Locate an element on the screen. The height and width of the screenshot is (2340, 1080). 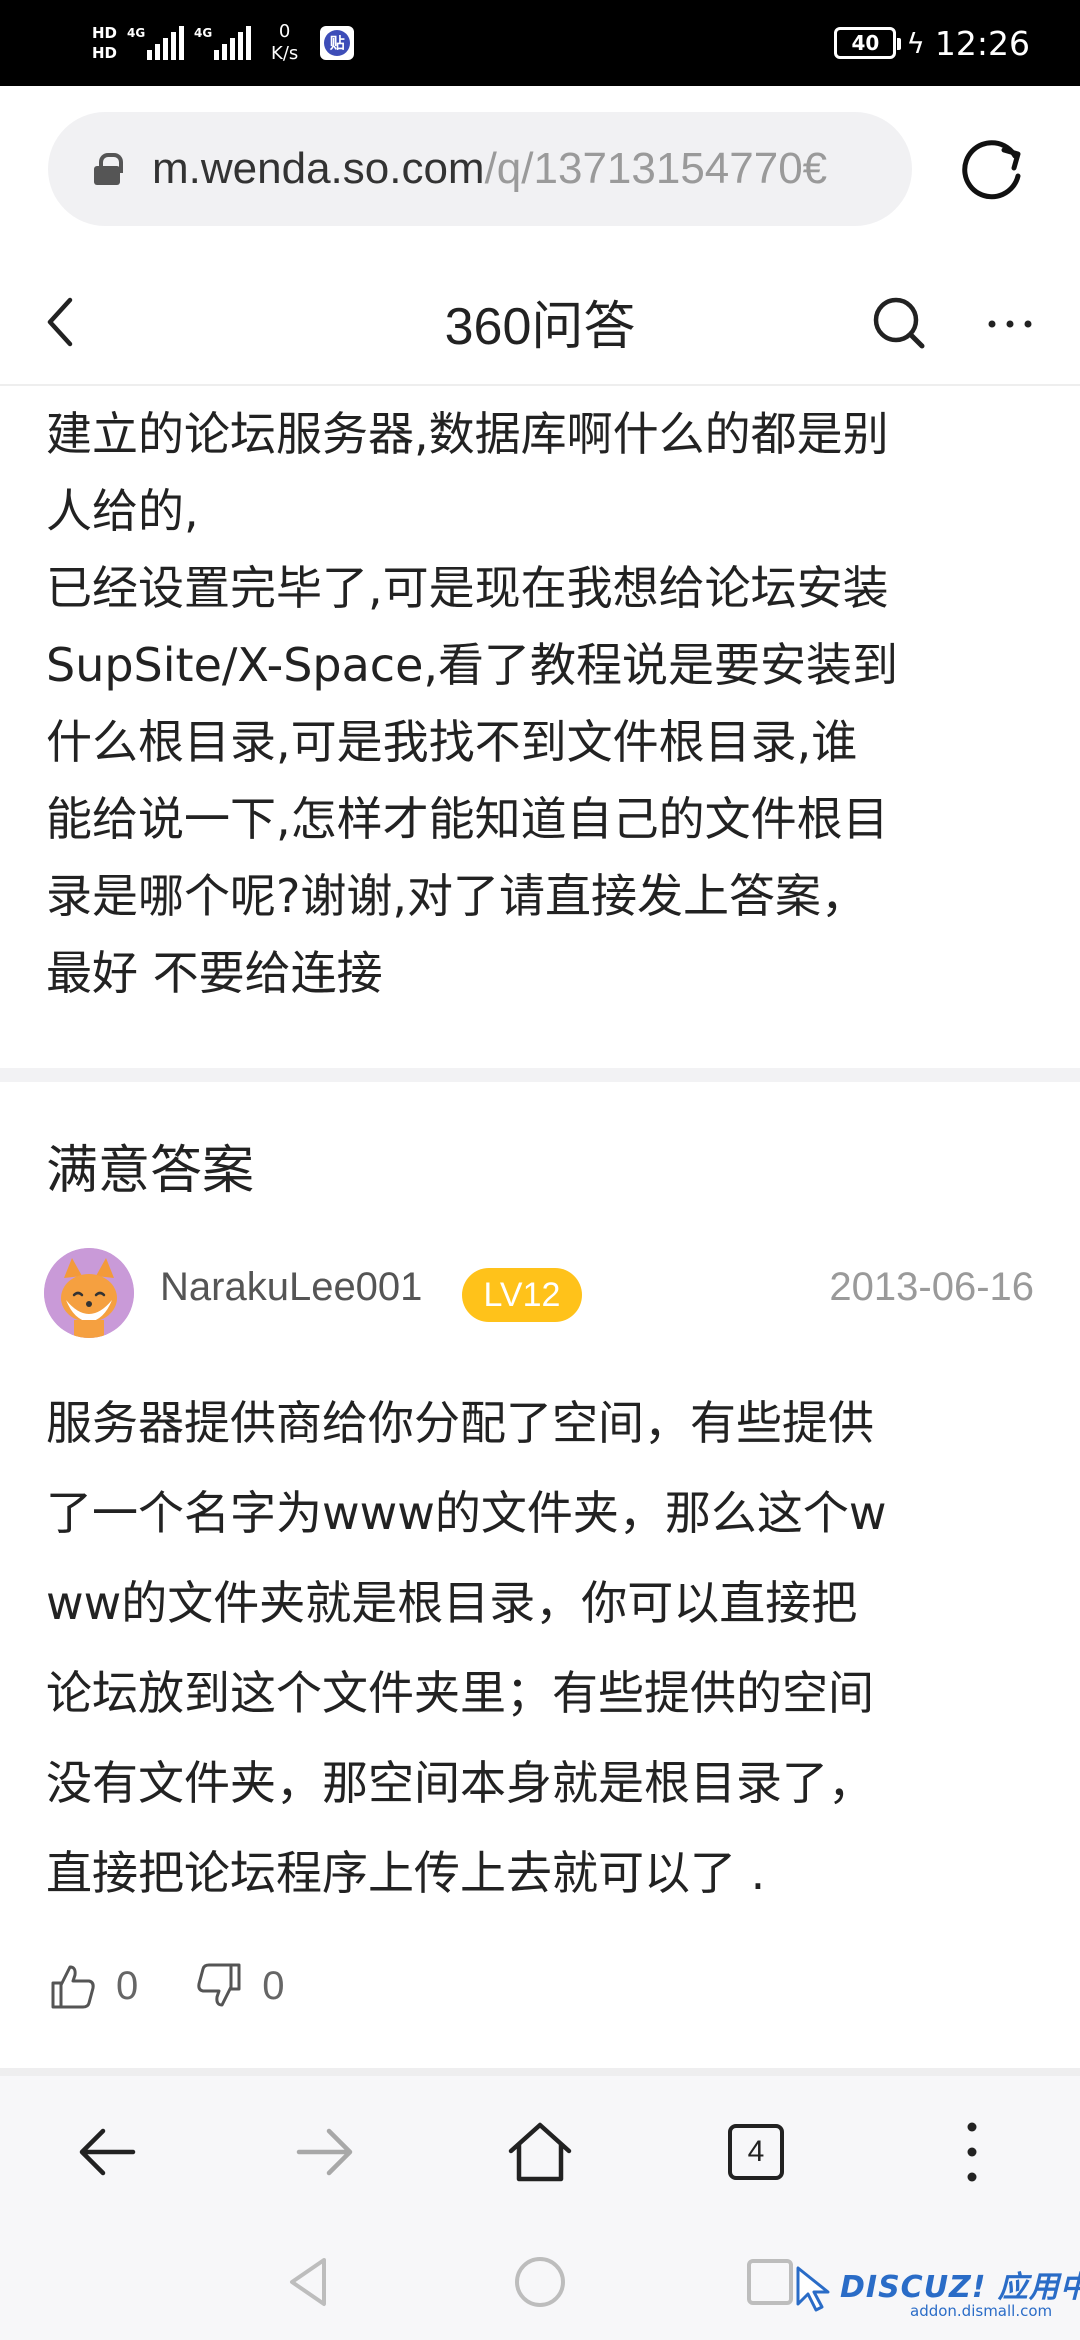
question-line: 能给说一下,怎样才能知道自己的文件根目 is located at coordinates (467, 819).